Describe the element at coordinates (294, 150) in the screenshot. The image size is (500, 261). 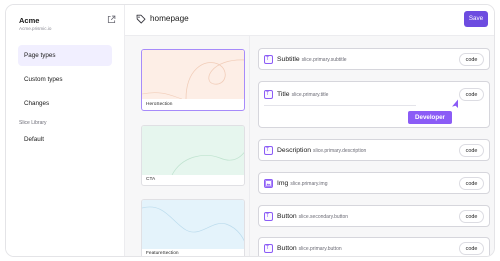
I see `field-name: Description` at that location.